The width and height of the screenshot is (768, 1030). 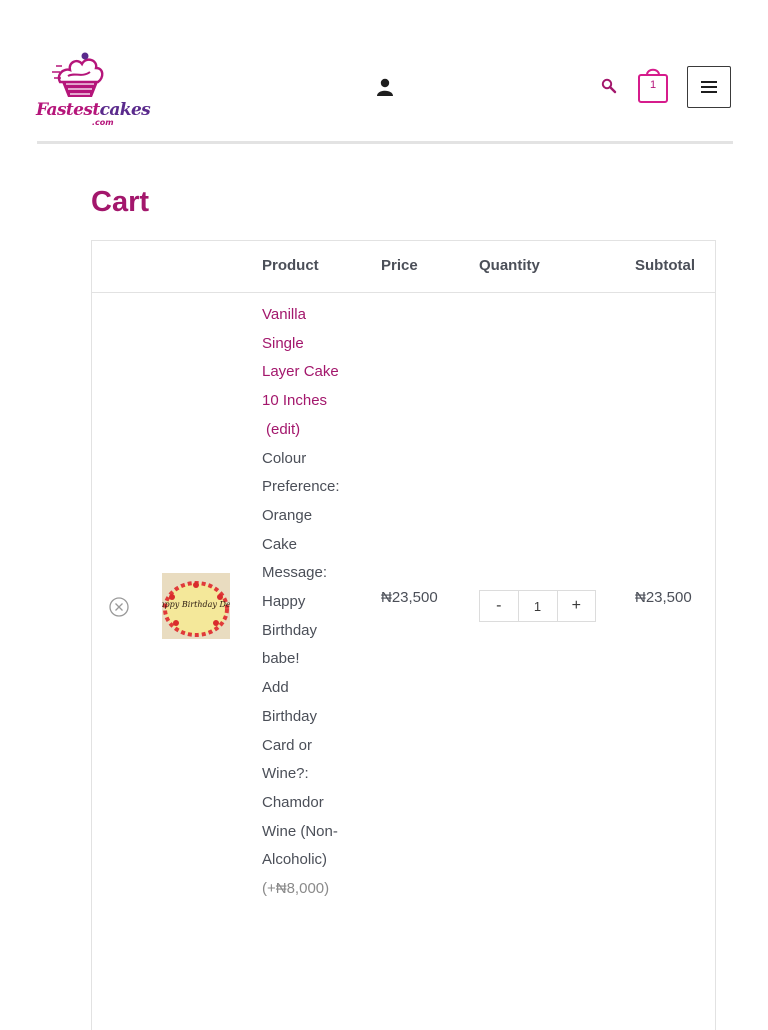 What do you see at coordinates (284, 458) in the screenshot?
I see `item-meta-line: Colour` at bounding box center [284, 458].